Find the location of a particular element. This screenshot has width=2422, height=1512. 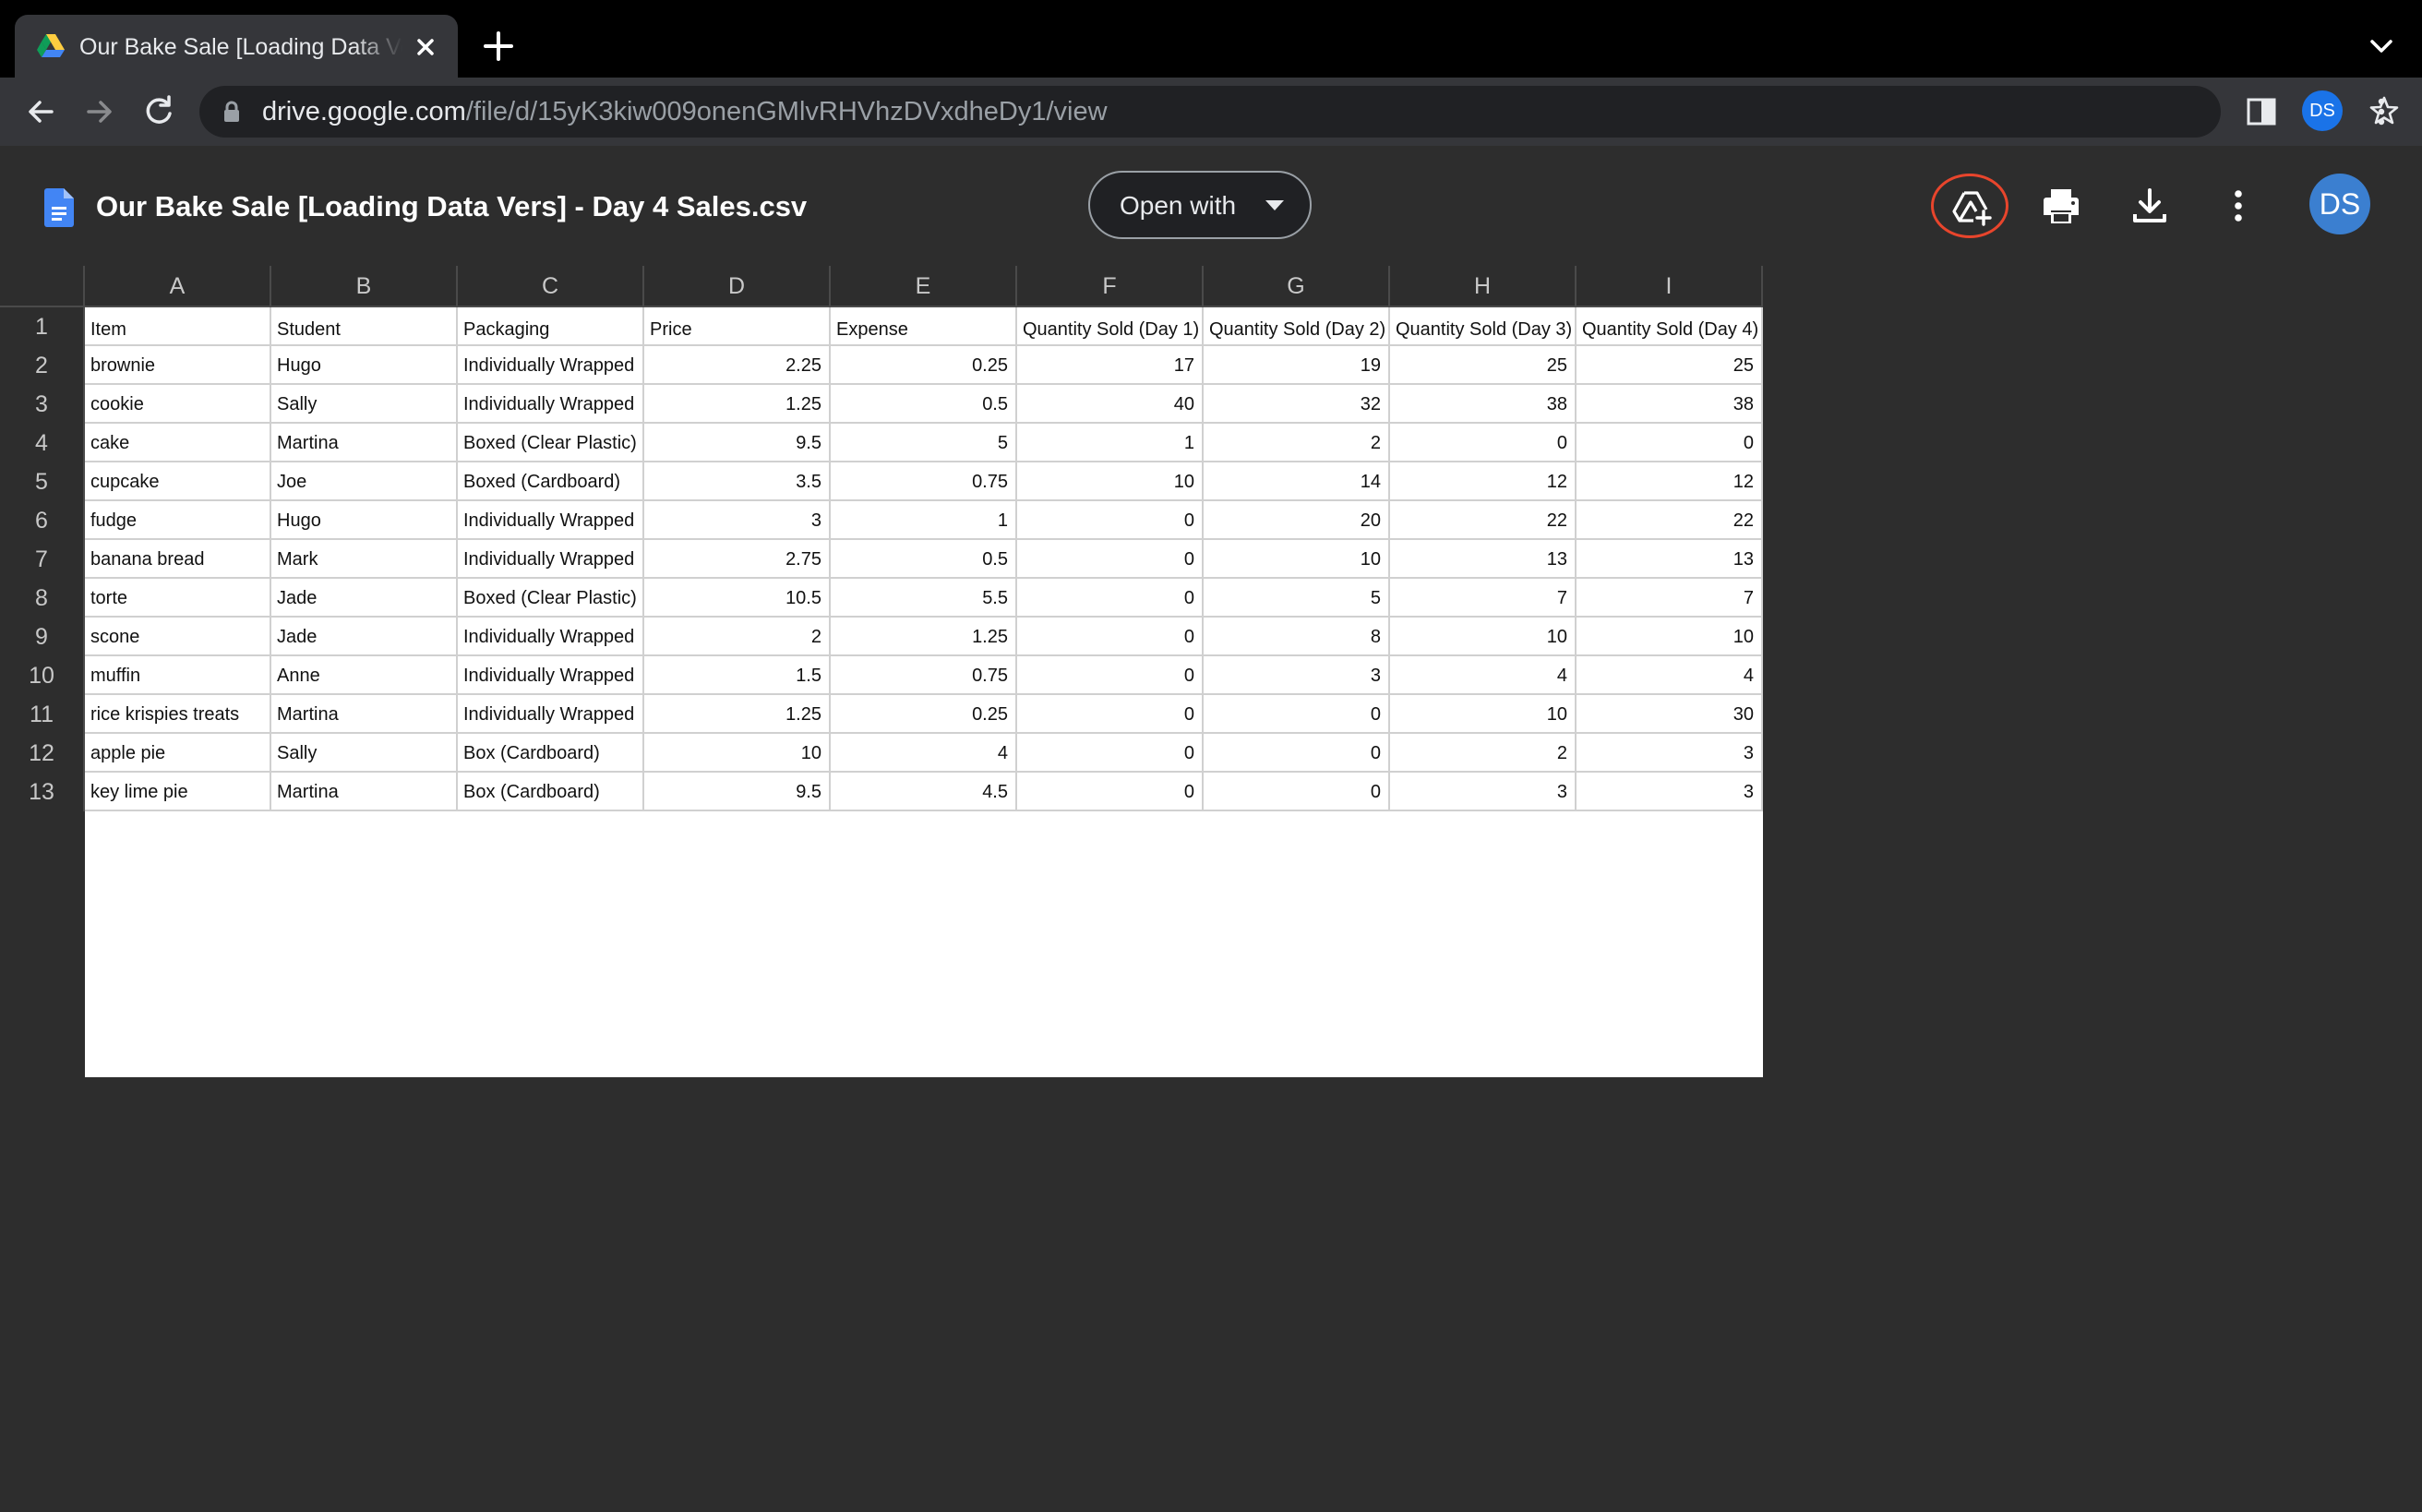

table-cell: 4.5 is located at coordinates (924, 792).